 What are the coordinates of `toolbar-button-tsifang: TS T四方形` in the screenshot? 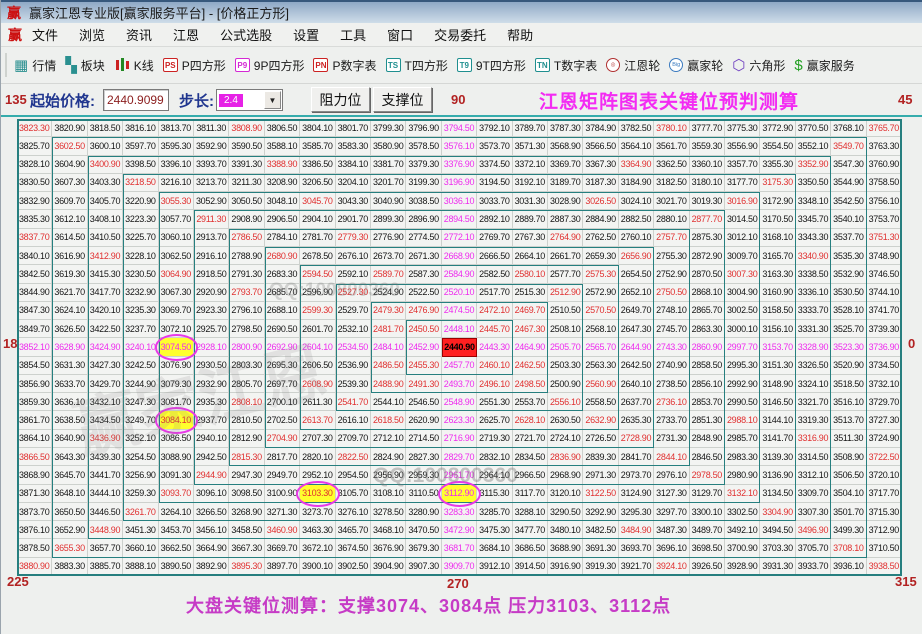 It's located at (416, 65).